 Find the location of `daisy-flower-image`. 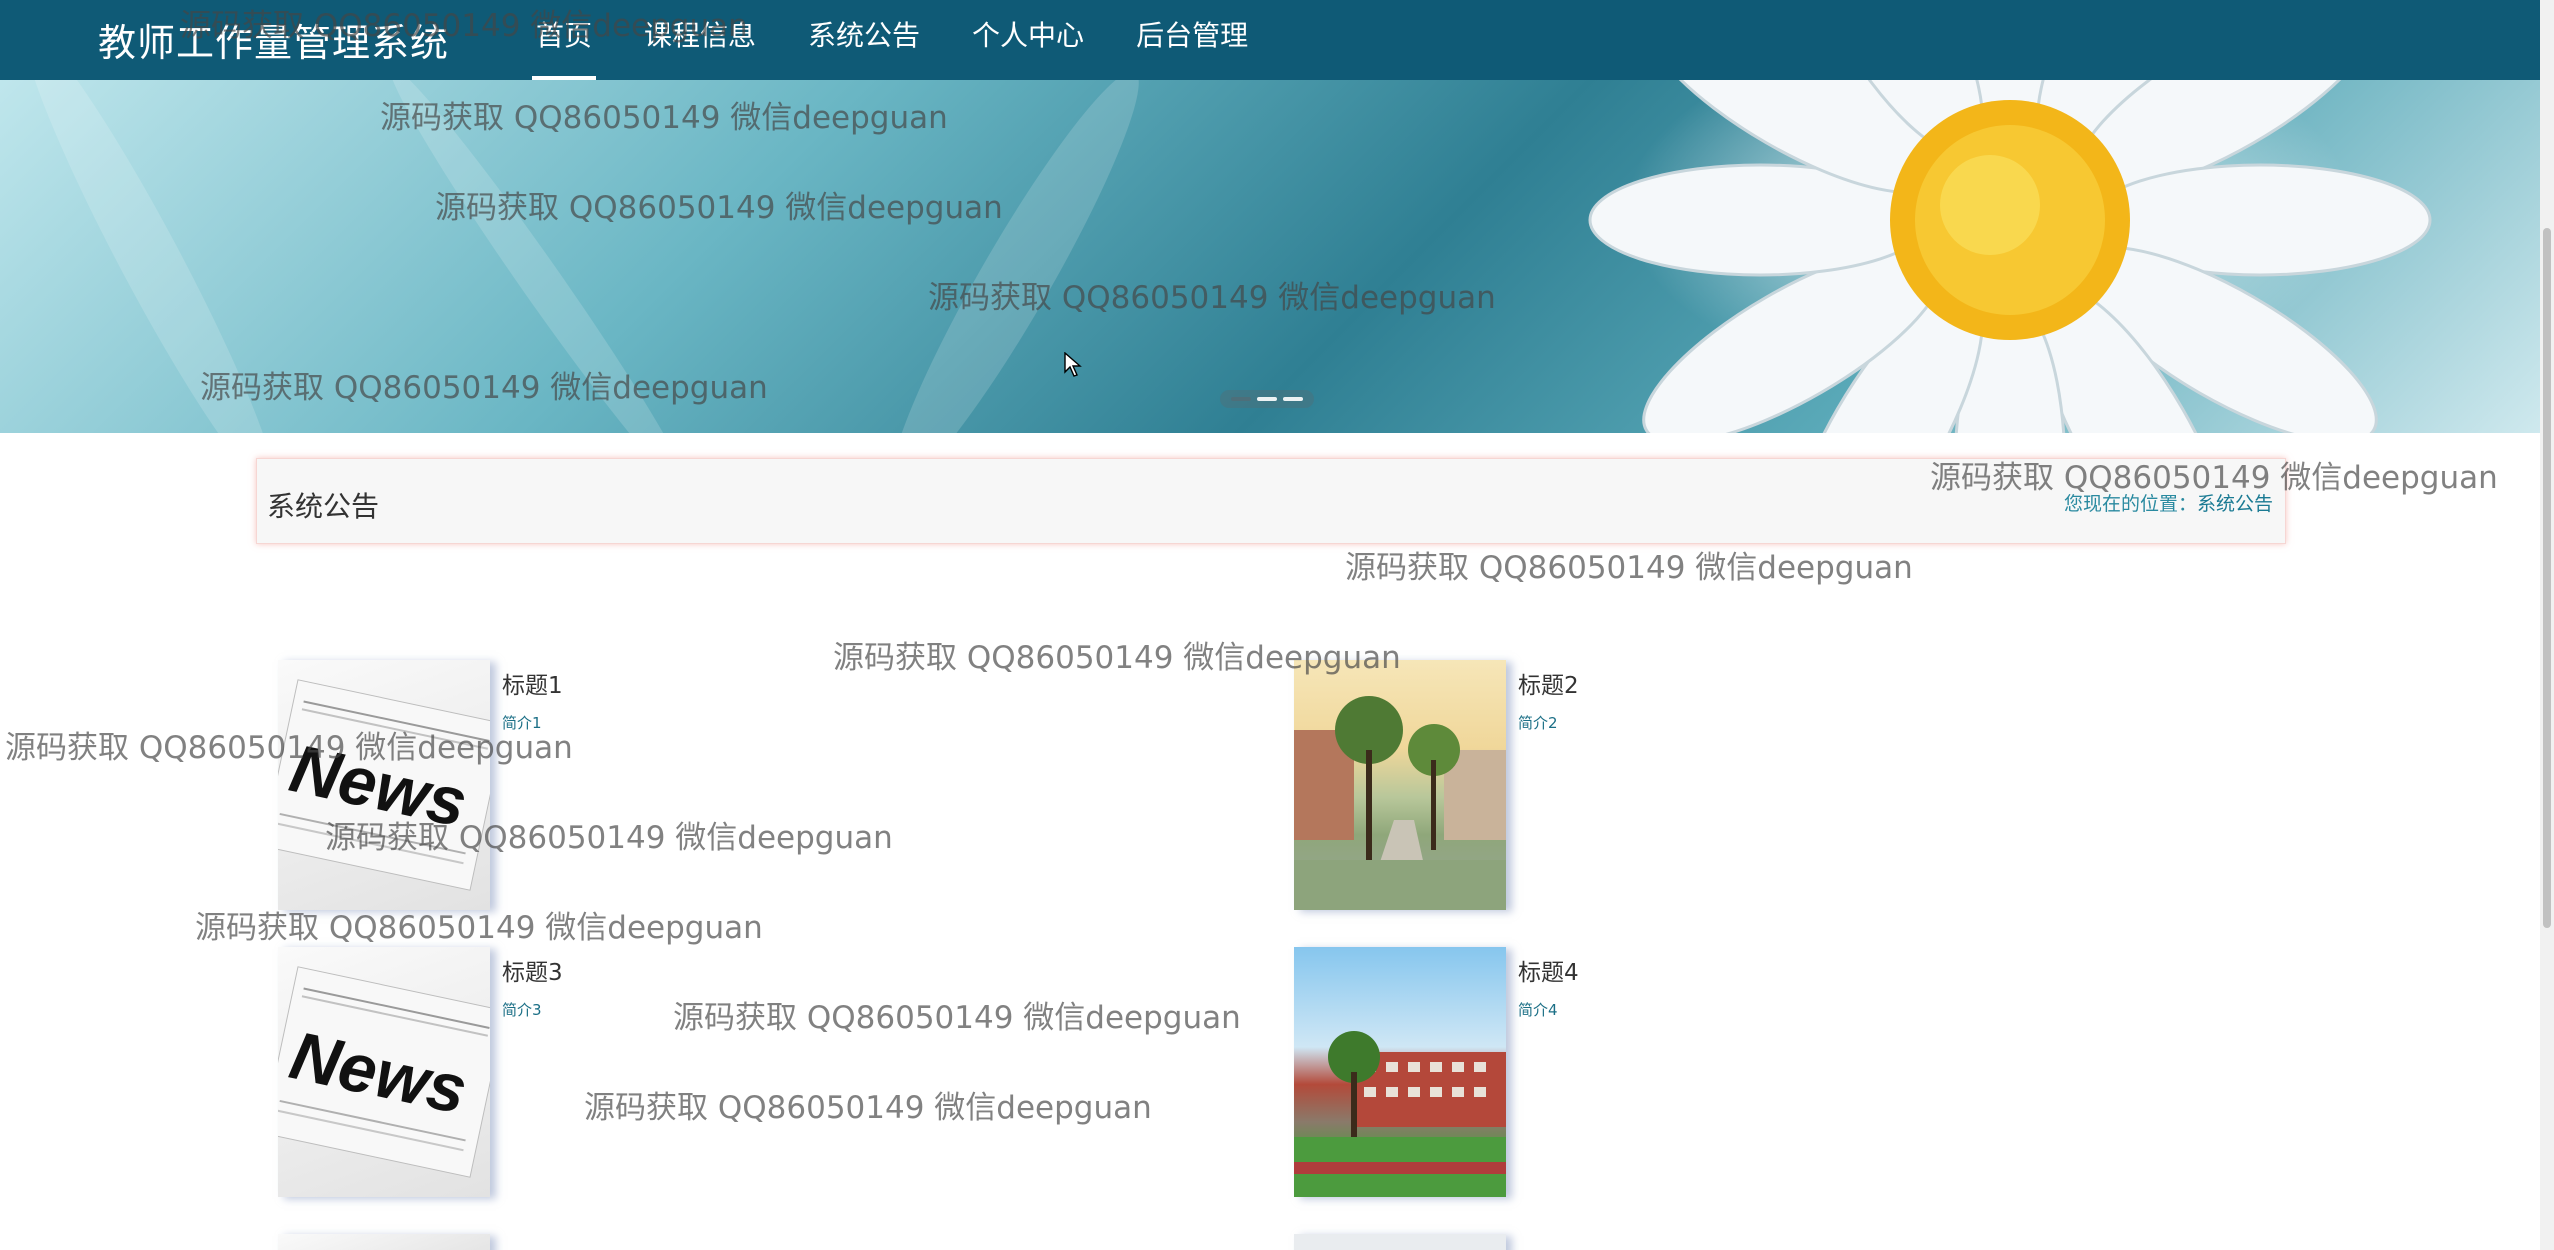

daisy-flower-image is located at coordinates (2010, 256).